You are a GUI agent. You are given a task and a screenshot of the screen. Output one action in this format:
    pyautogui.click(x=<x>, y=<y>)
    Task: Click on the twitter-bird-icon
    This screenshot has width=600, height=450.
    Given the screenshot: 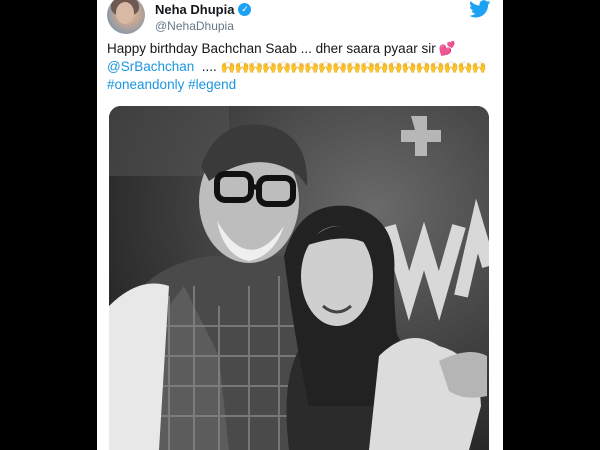 What is the action you would take?
    pyautogui.click(x=480, y=9)
    